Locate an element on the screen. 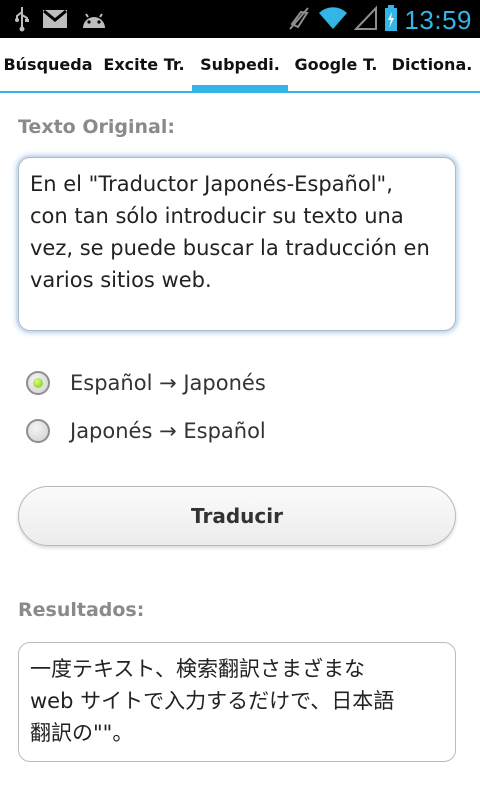 The image size is (480, 800). tab-busqueda: Búsqueda is located at coordinates (48, 64).